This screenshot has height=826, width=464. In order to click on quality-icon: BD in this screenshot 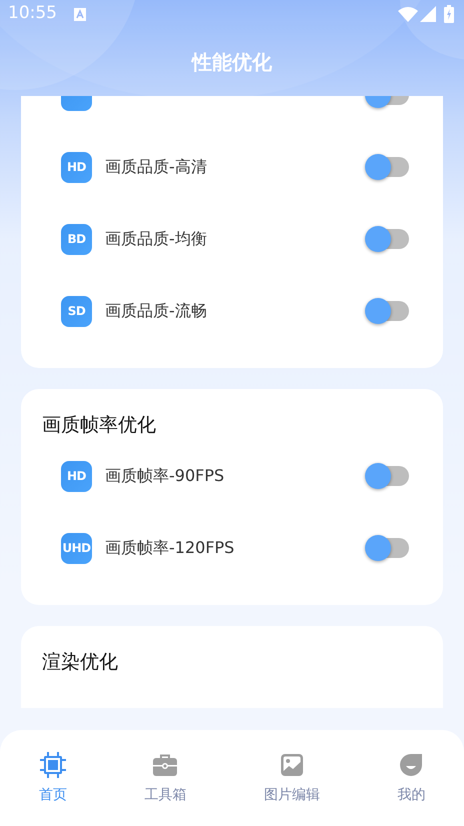, I will do `click(76, 239)`.